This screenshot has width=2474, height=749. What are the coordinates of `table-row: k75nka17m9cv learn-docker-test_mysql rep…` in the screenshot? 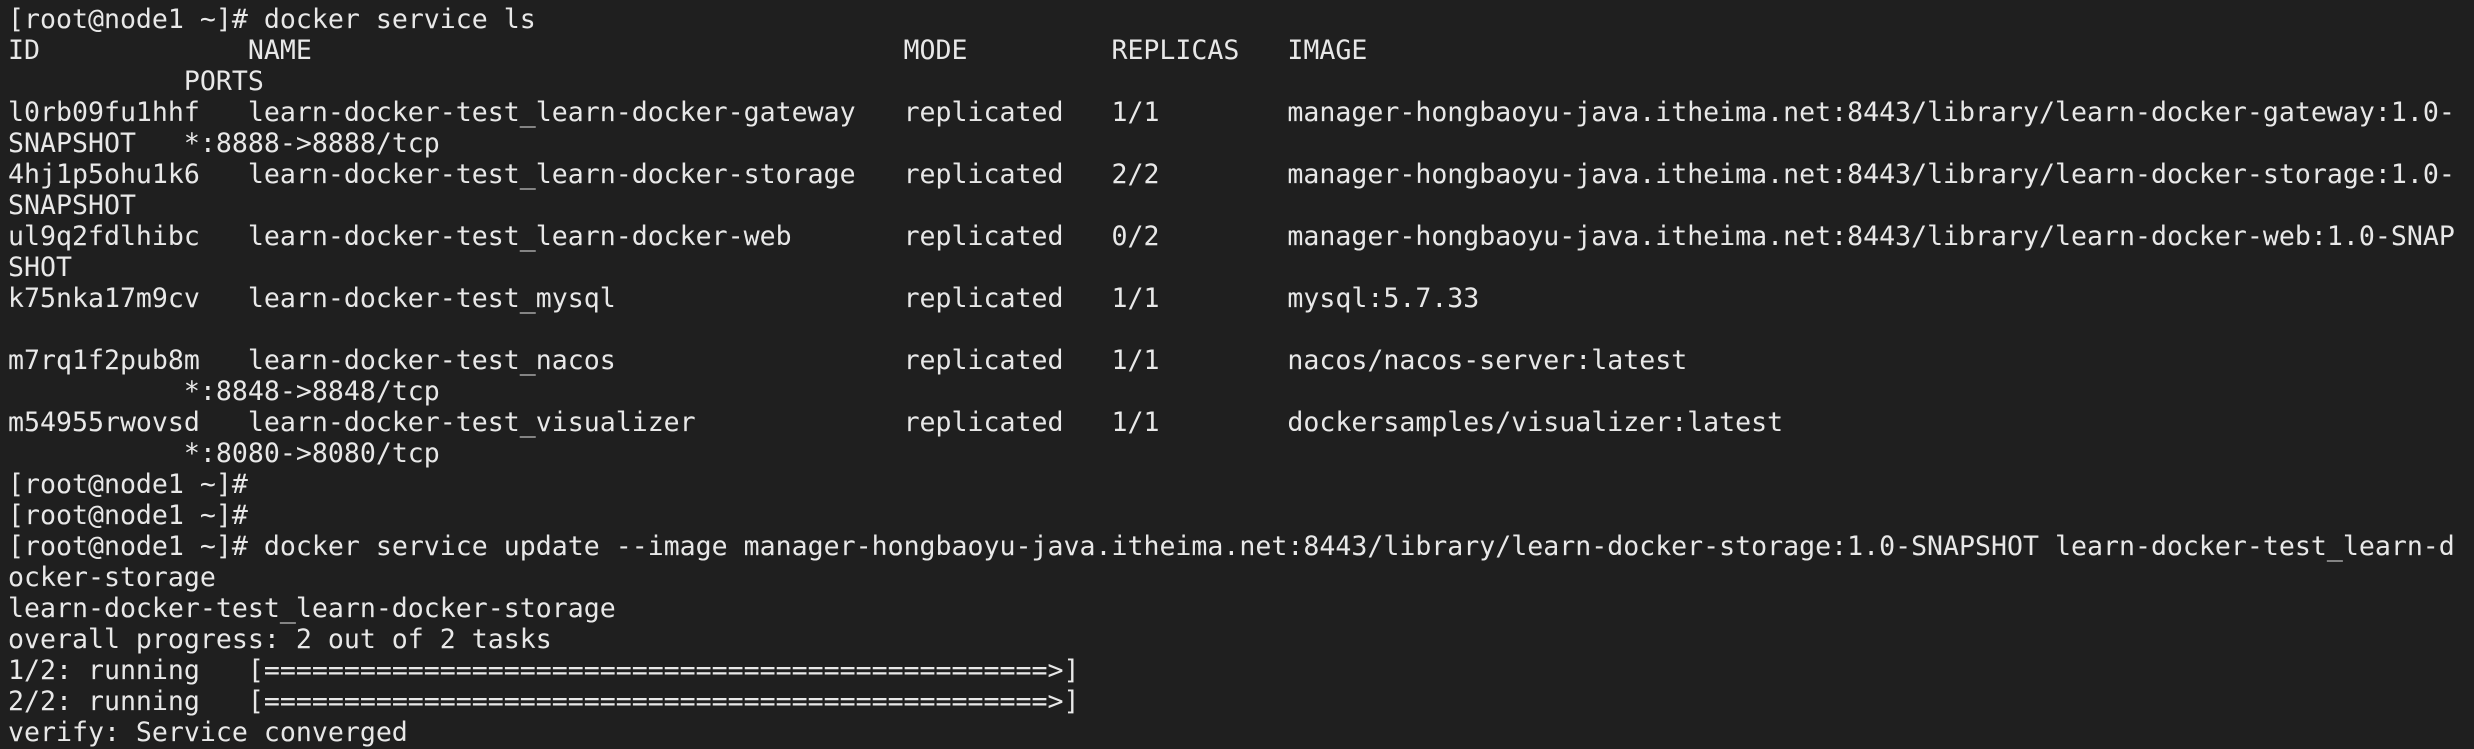 It's located at (1232, 314).